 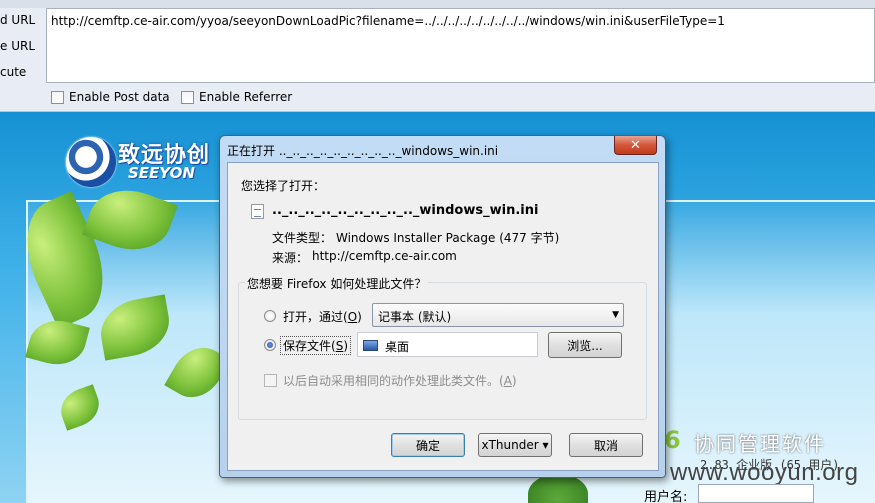 I want to click on enable-post-label: Enable Post data, so click(x=119, y=97).